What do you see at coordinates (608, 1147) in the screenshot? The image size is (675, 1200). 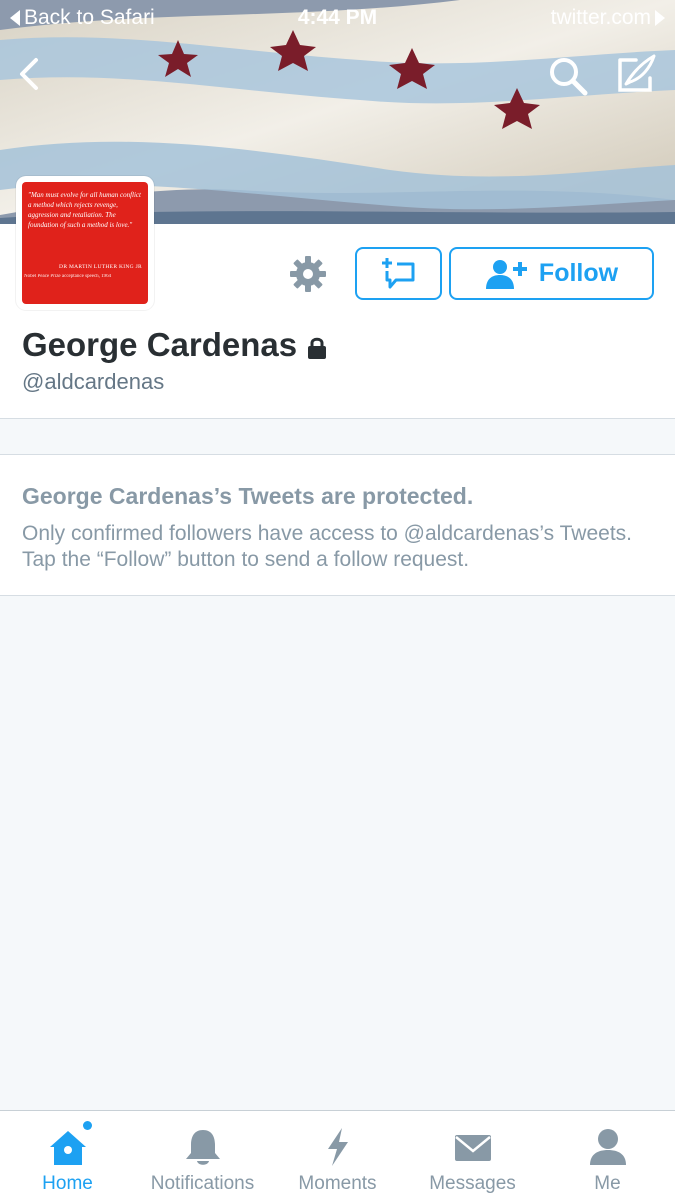 I see `person-icon` at bounding box center [608, 1147].